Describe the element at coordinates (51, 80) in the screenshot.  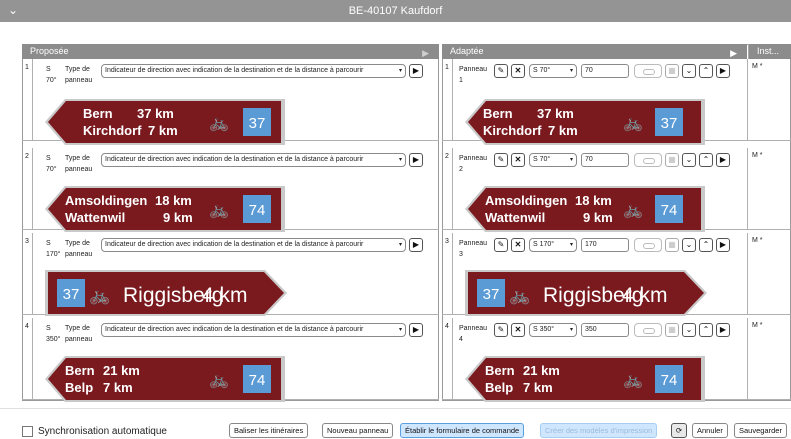
I see `direction-degrees: 70°` at that location.